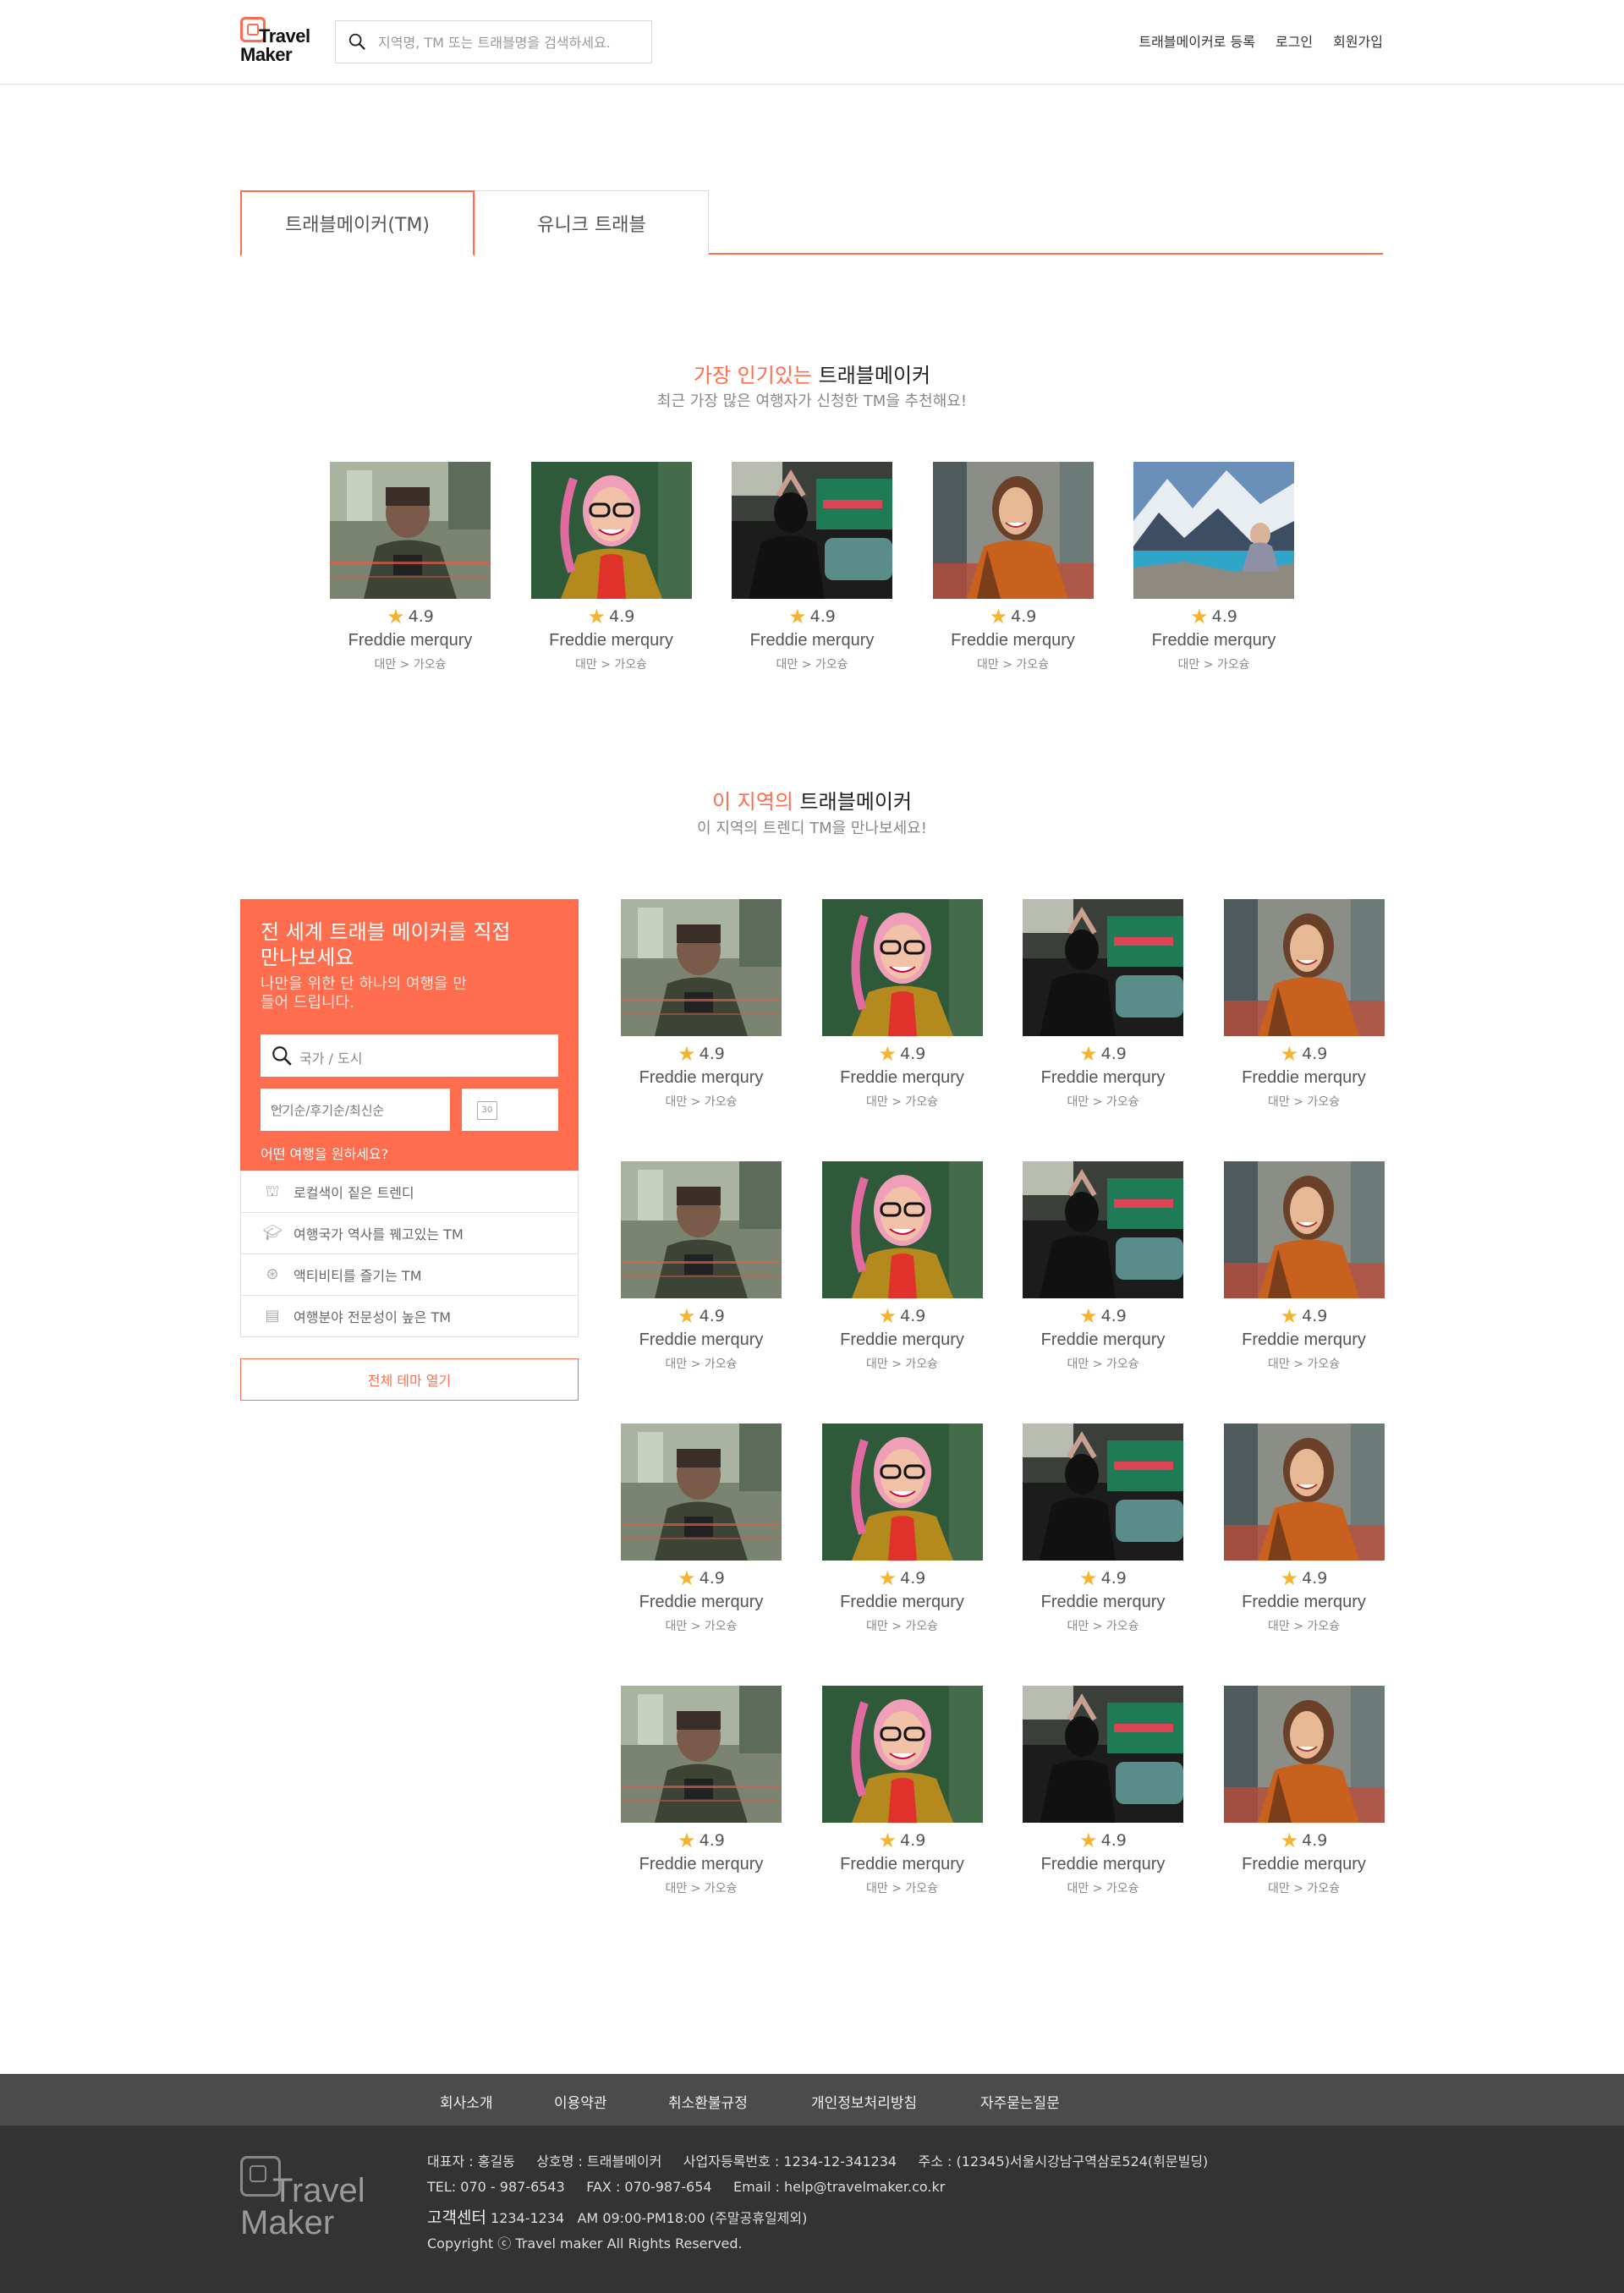  What do you see at coordinates (409, 1055) in the screenshot?
I see `country-city-search: 국가 / 도시` at bounding box center [409, 1055].